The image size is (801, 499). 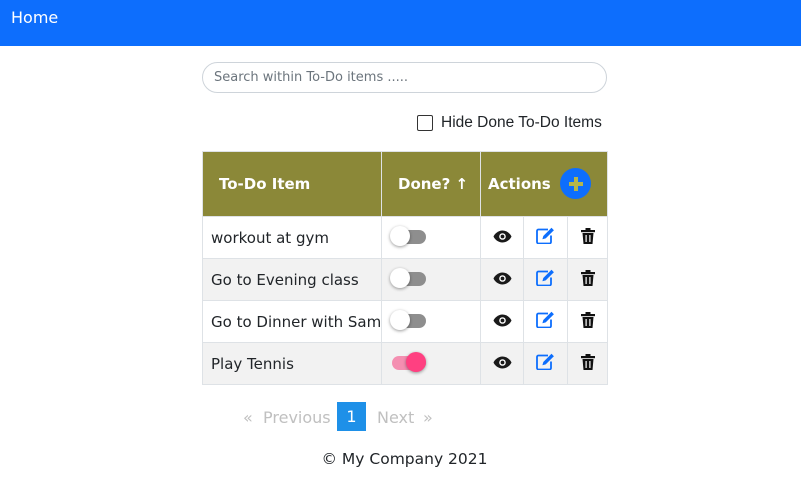 I want to click on table-row: Go to Evening class, so click(x=405, y=279).